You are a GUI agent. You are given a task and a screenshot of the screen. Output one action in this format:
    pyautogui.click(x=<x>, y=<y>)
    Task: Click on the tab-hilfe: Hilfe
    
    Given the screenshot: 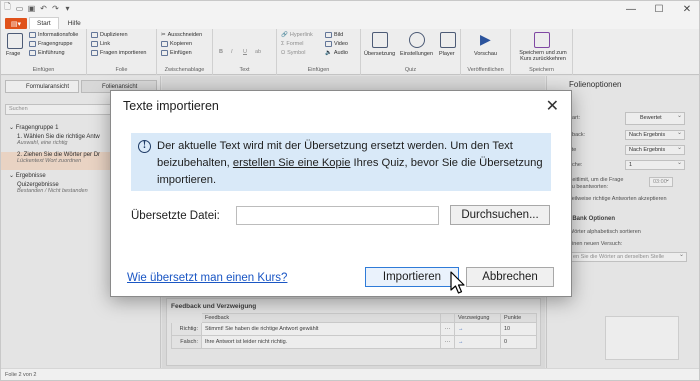 What is the action you would take?
    pyautogui.click(x=74, y=23)
    